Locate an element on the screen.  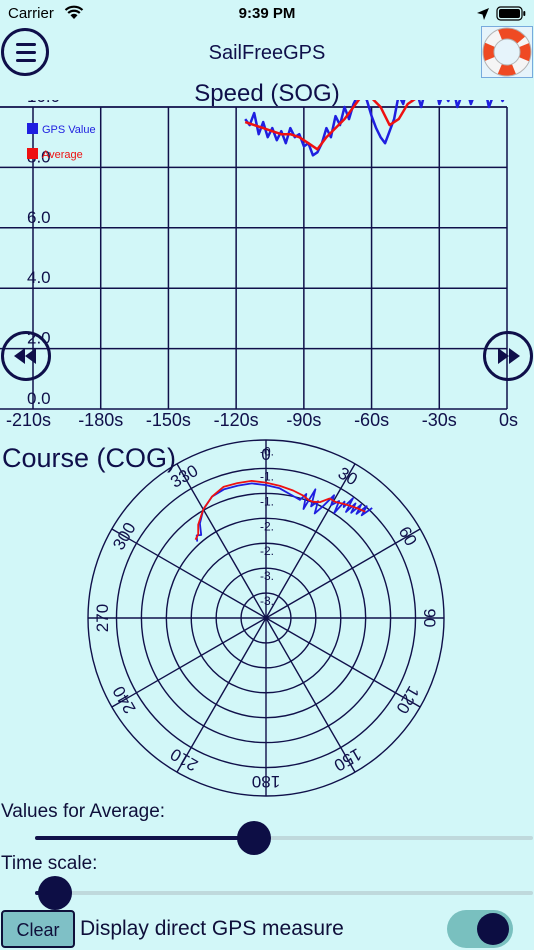
speed-y-tick-label: 4.0 is located at coordinates (39, 277).